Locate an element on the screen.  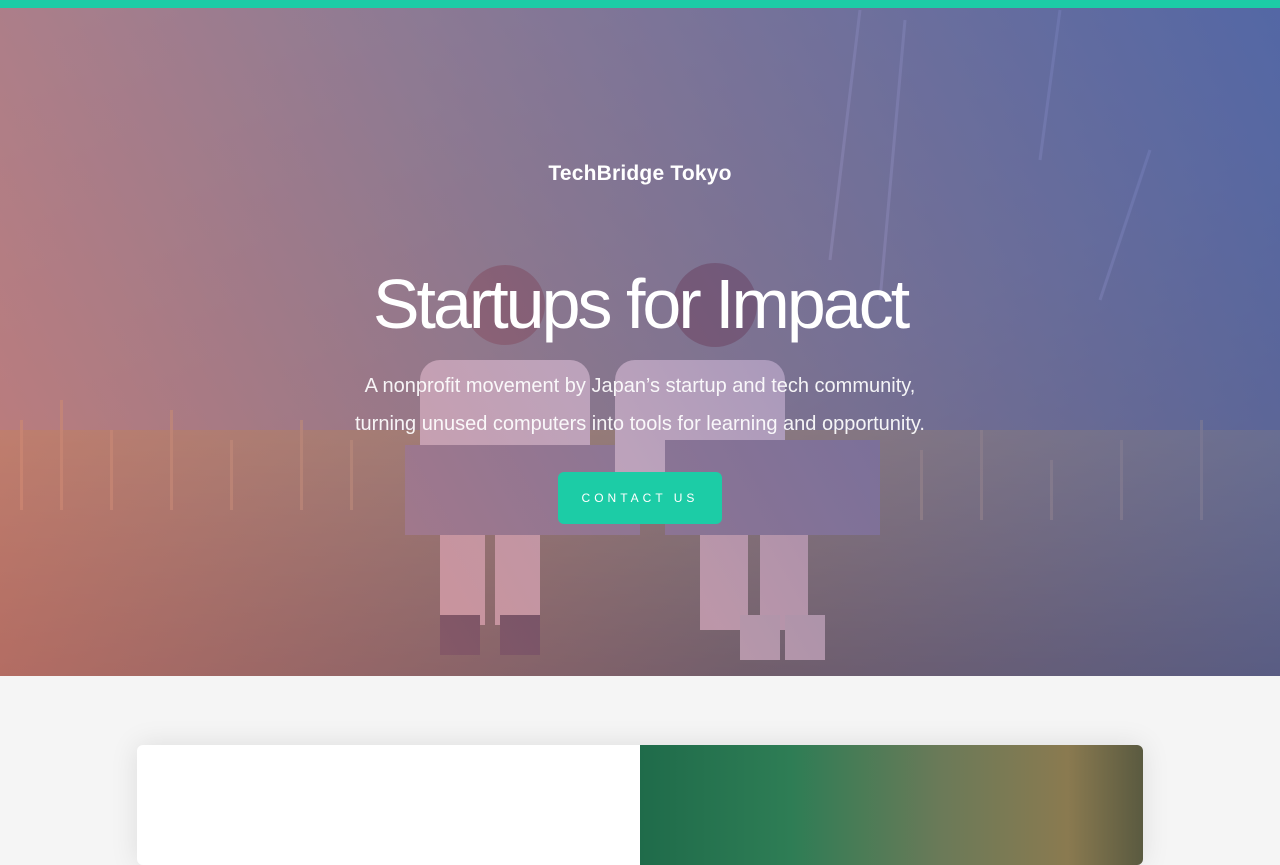
top-accent-bar is located at coordinates (640, 4).